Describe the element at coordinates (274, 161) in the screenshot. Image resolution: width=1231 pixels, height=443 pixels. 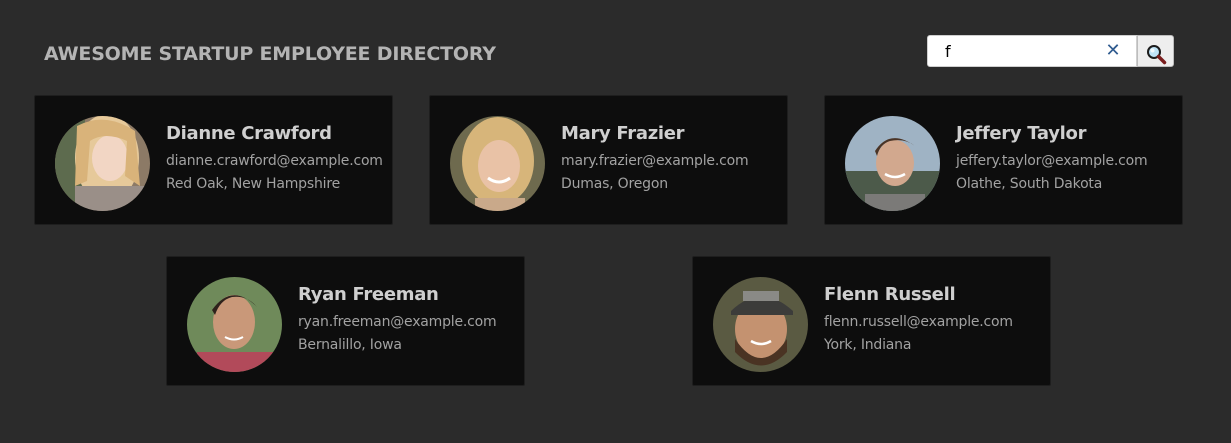
I see `employee-email: dianne.crawford@example.com` at that location.